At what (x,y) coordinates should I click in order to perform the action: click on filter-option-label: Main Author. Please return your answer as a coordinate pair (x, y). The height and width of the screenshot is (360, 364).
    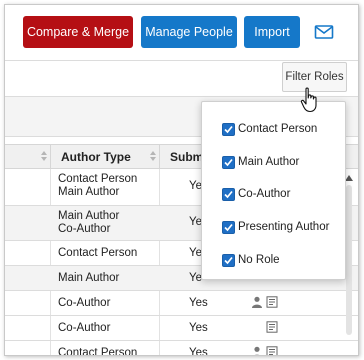
    Looking at the image, I should click on (269, 162).